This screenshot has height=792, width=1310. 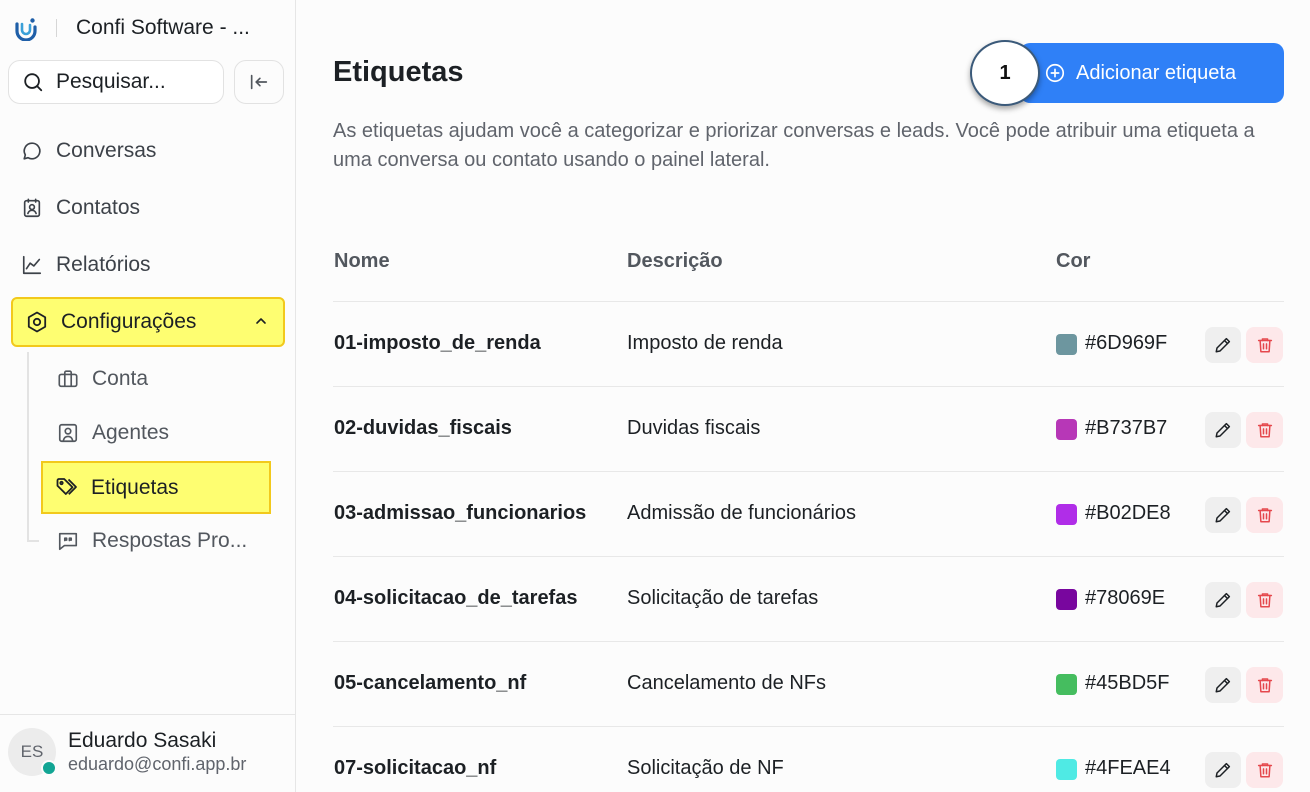 I want to click on tags-icon, so click(x=67, y=488).